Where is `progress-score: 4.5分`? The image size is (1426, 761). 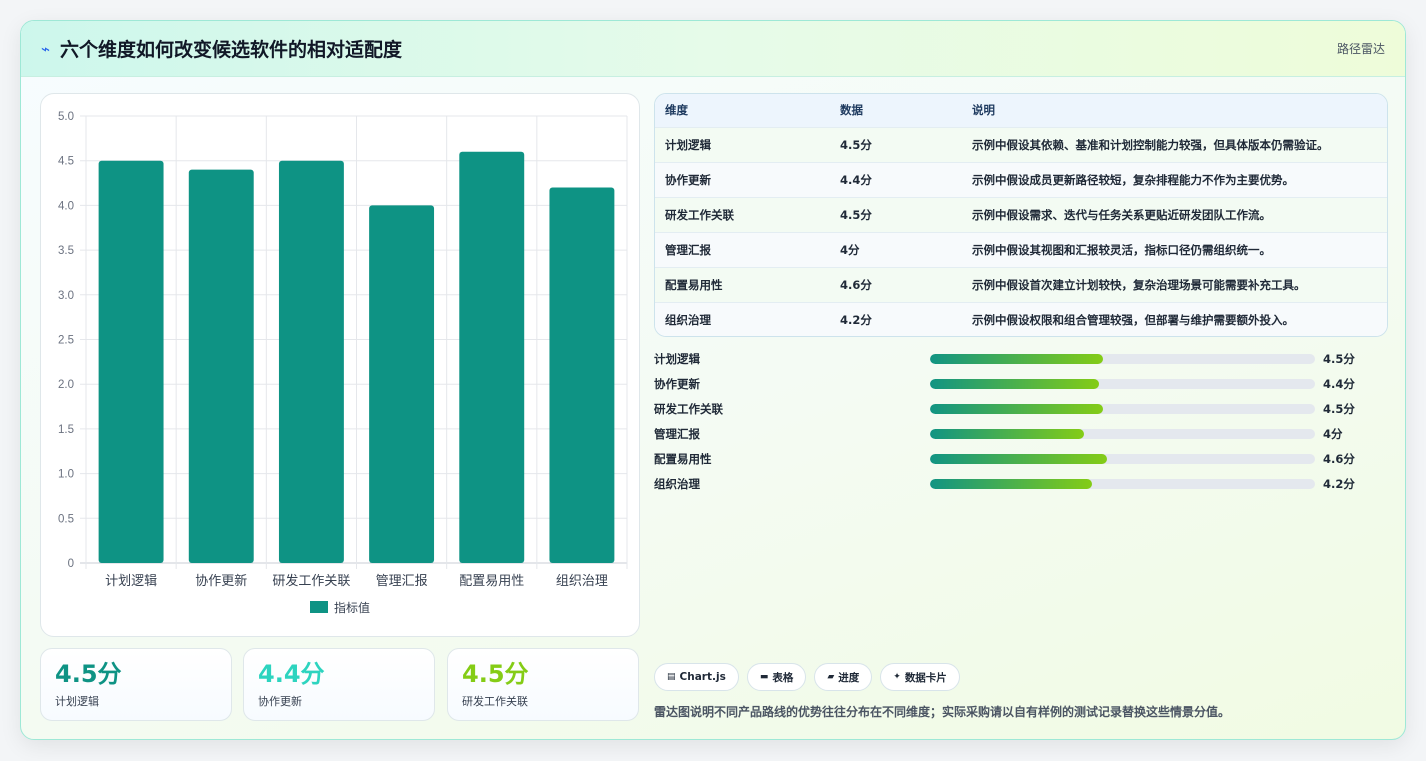
progress-score: 4.5分 is located at coordinates (1339, 408).